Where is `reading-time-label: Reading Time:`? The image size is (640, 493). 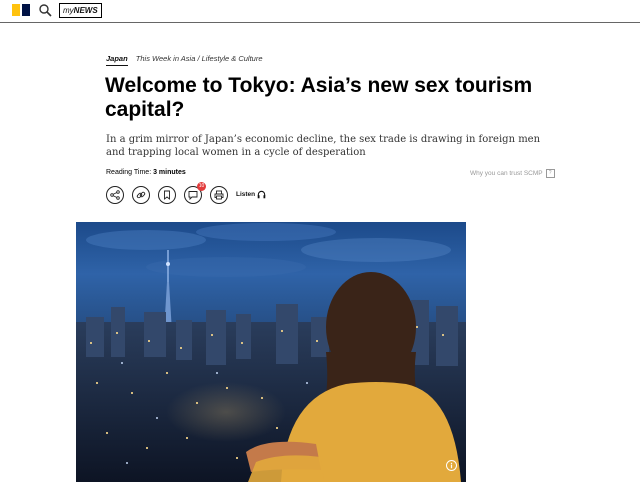 reading-time-label: Reading Time: is located at coordinates (130, 172).